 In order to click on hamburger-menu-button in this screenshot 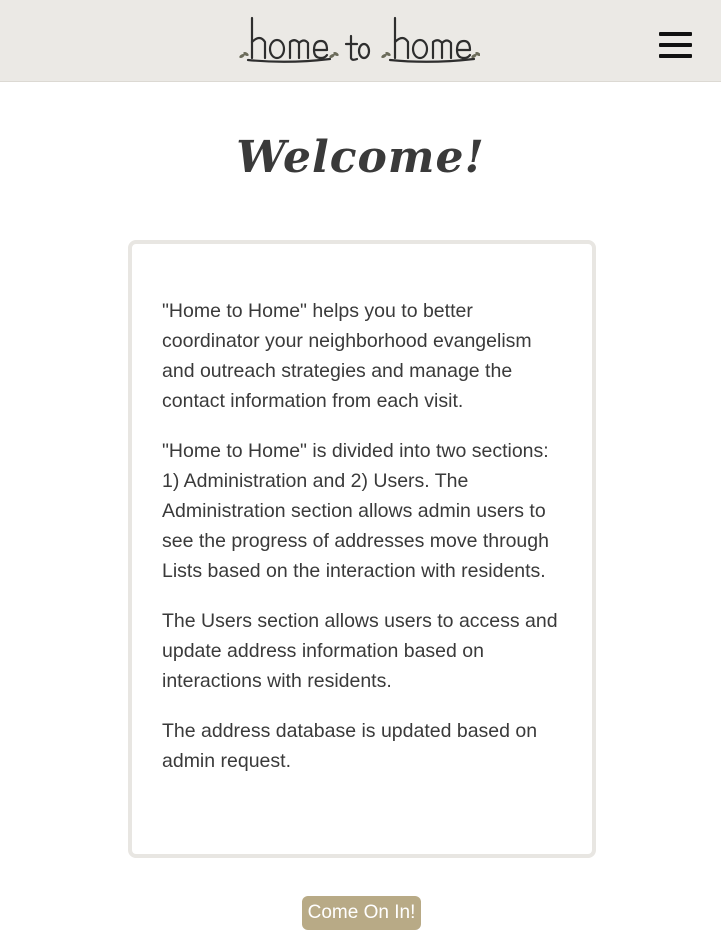, I will do `click(676, 46)`.